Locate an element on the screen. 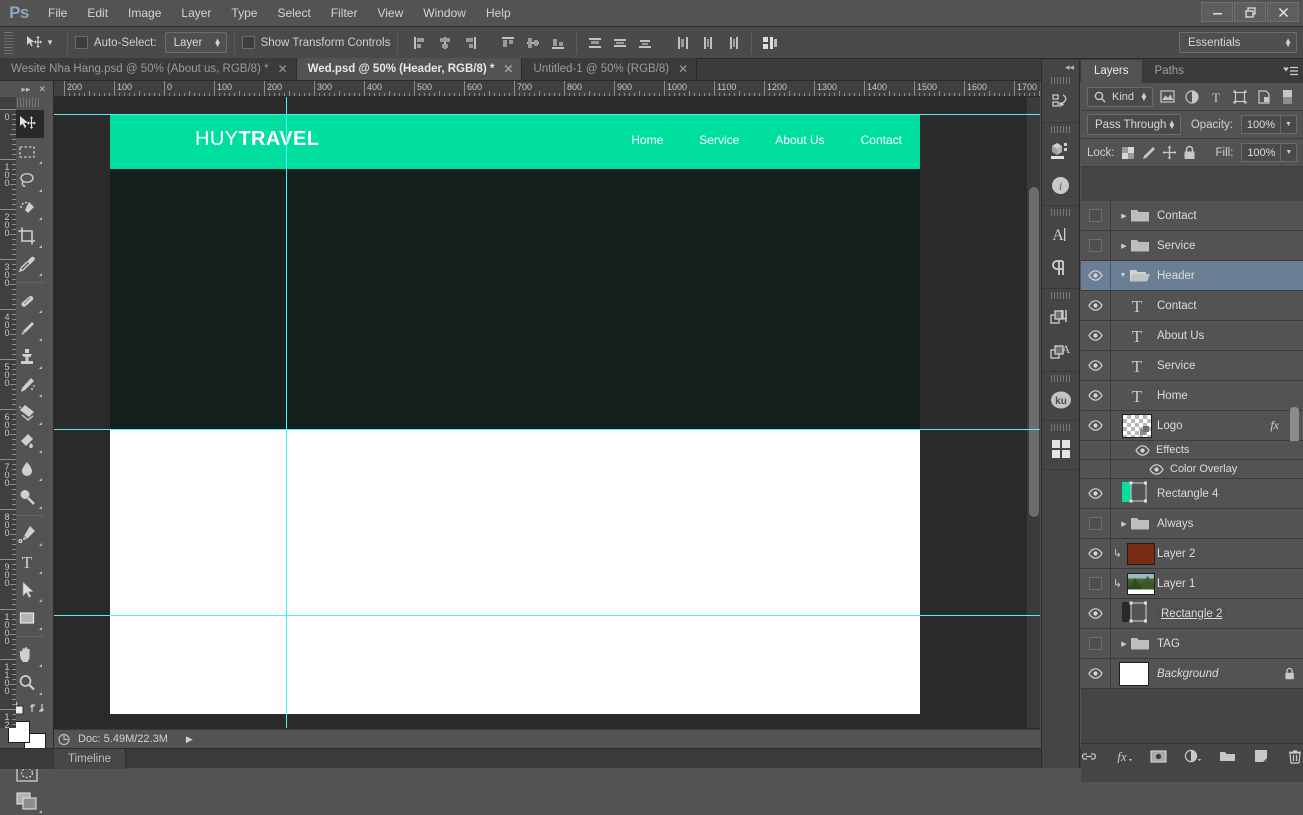 The image size is (1303, 815). guide-horizontal-top is located at coordinates (547, 114).